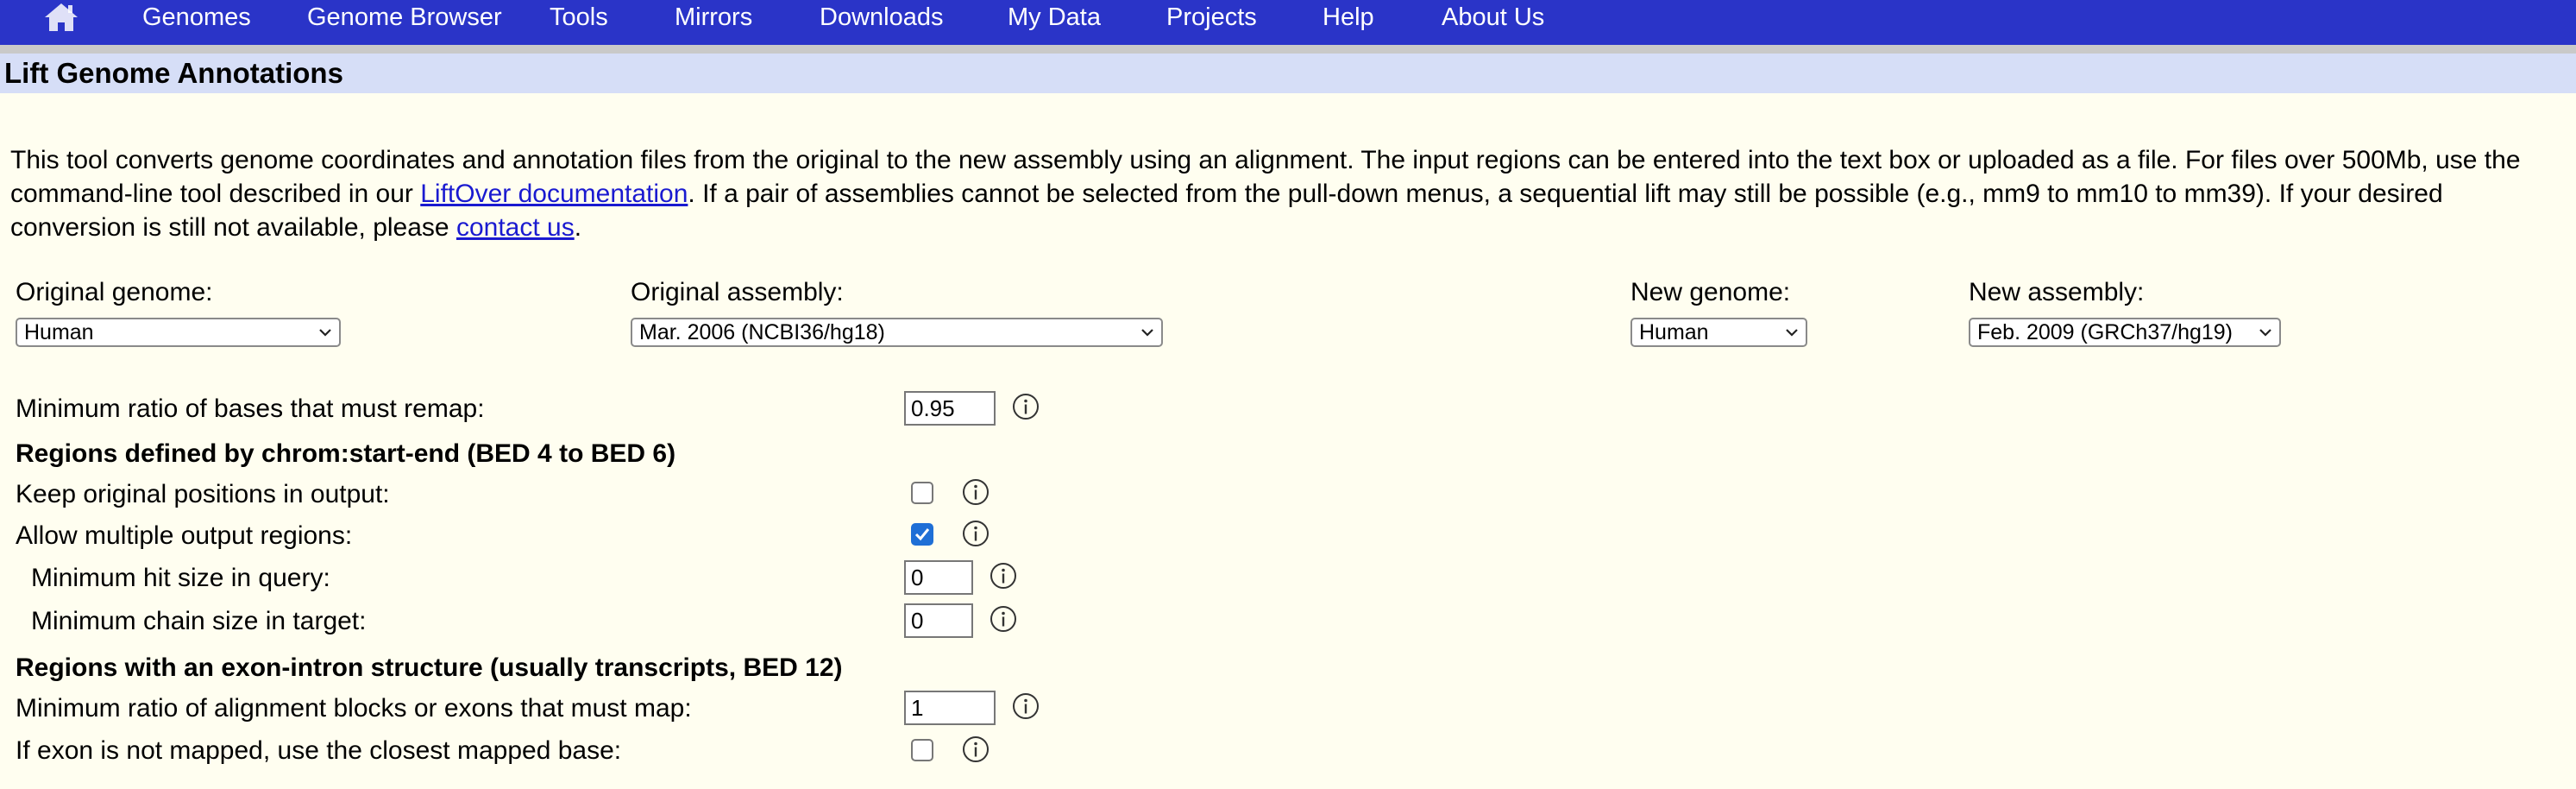 The height and width of the screenshot is (789, 2576). Describe the element at coordinates (59, 332) in the screenshot. I see `original-genome-value: Human` at that location.